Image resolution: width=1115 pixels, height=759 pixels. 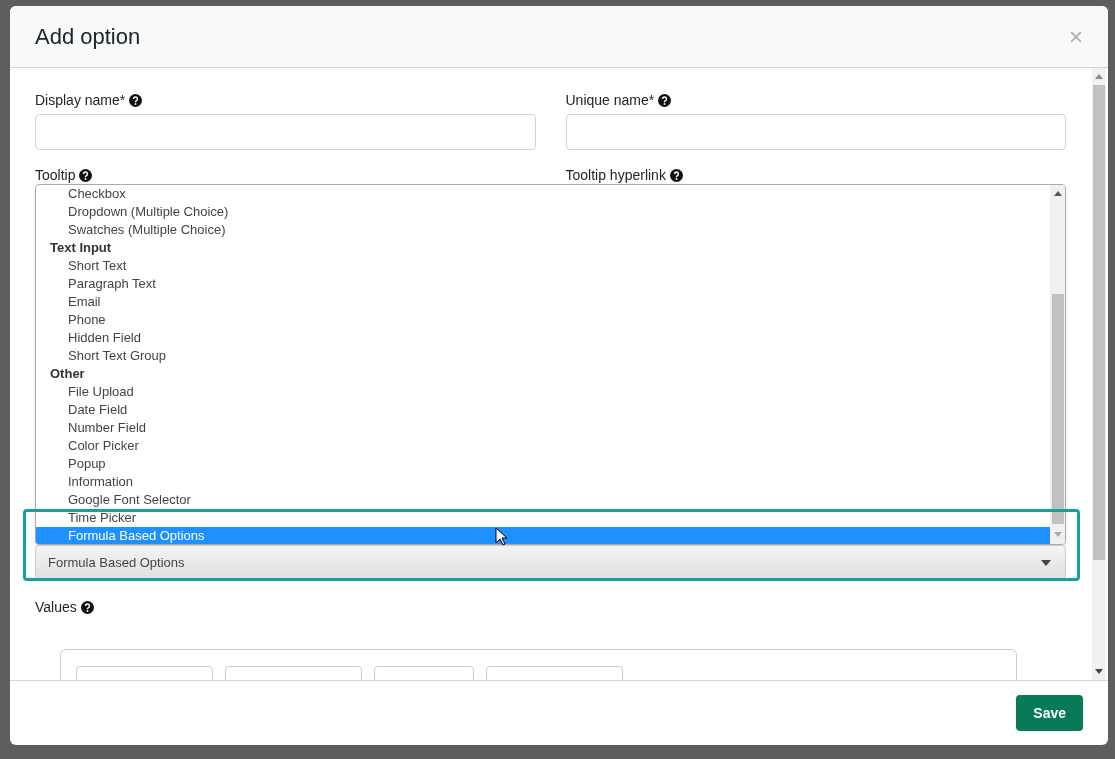 I want to click on dropdown-option: Email, so click(x=543, y=302).